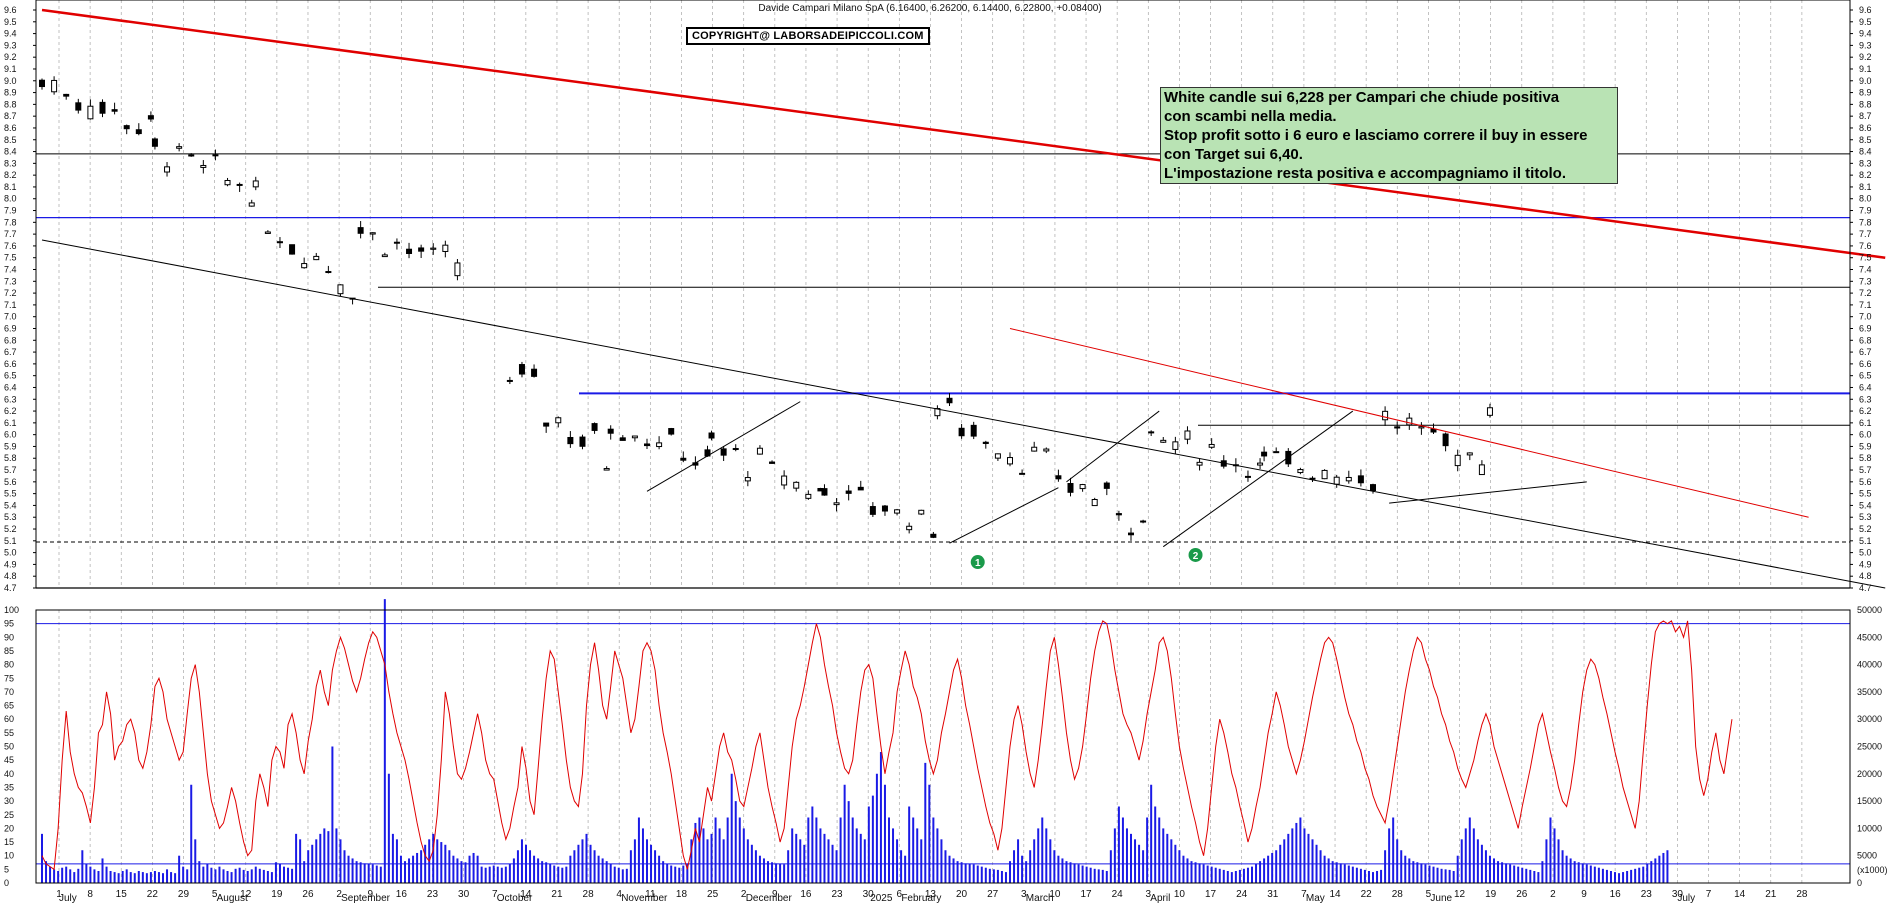 The height and width of the screenshot is (903, 1890). What do you see at coordinates (1865, 93) in the screenshot?
I see `price-tick-right: 8.9` at bounding box center [1865, 93].